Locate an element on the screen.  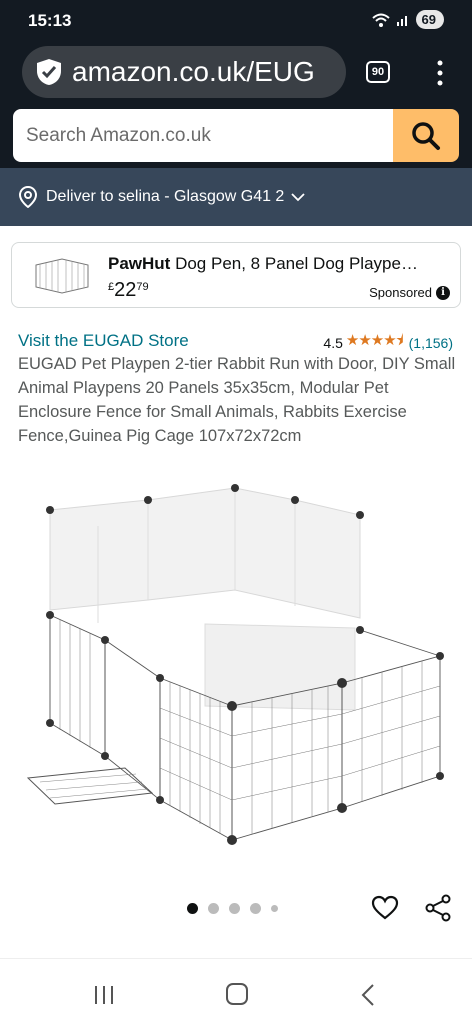
ad-price-whole: 22 is located at coordinates (125, 290).